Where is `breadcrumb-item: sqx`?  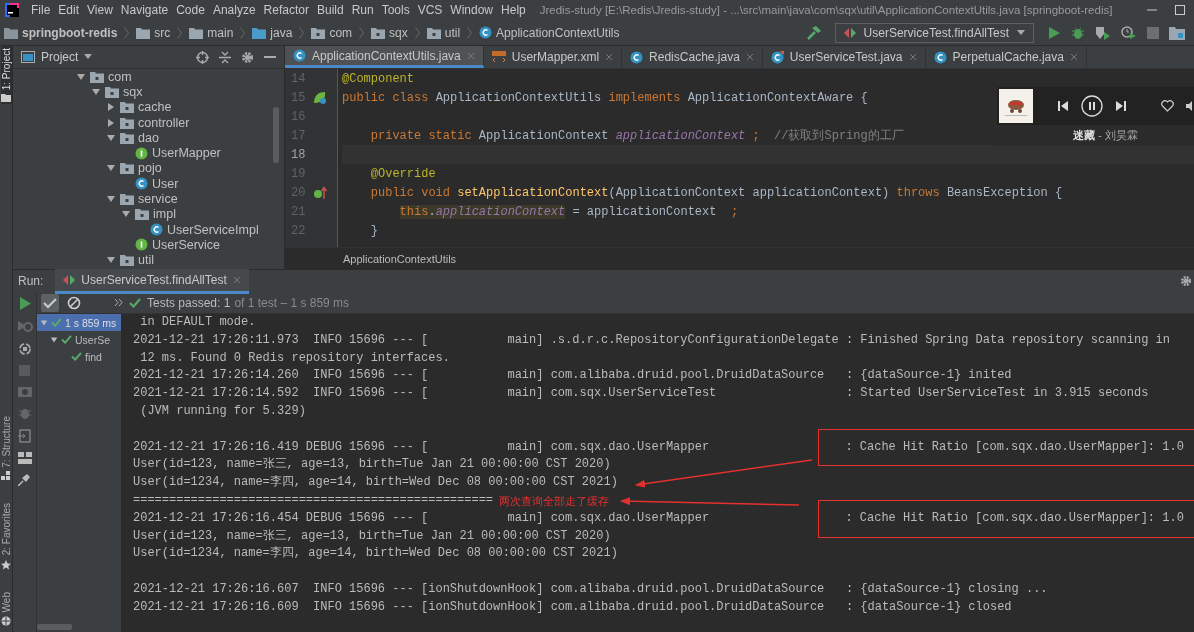 breadcrumb-item: sqx is located at coordinates (389, 32).